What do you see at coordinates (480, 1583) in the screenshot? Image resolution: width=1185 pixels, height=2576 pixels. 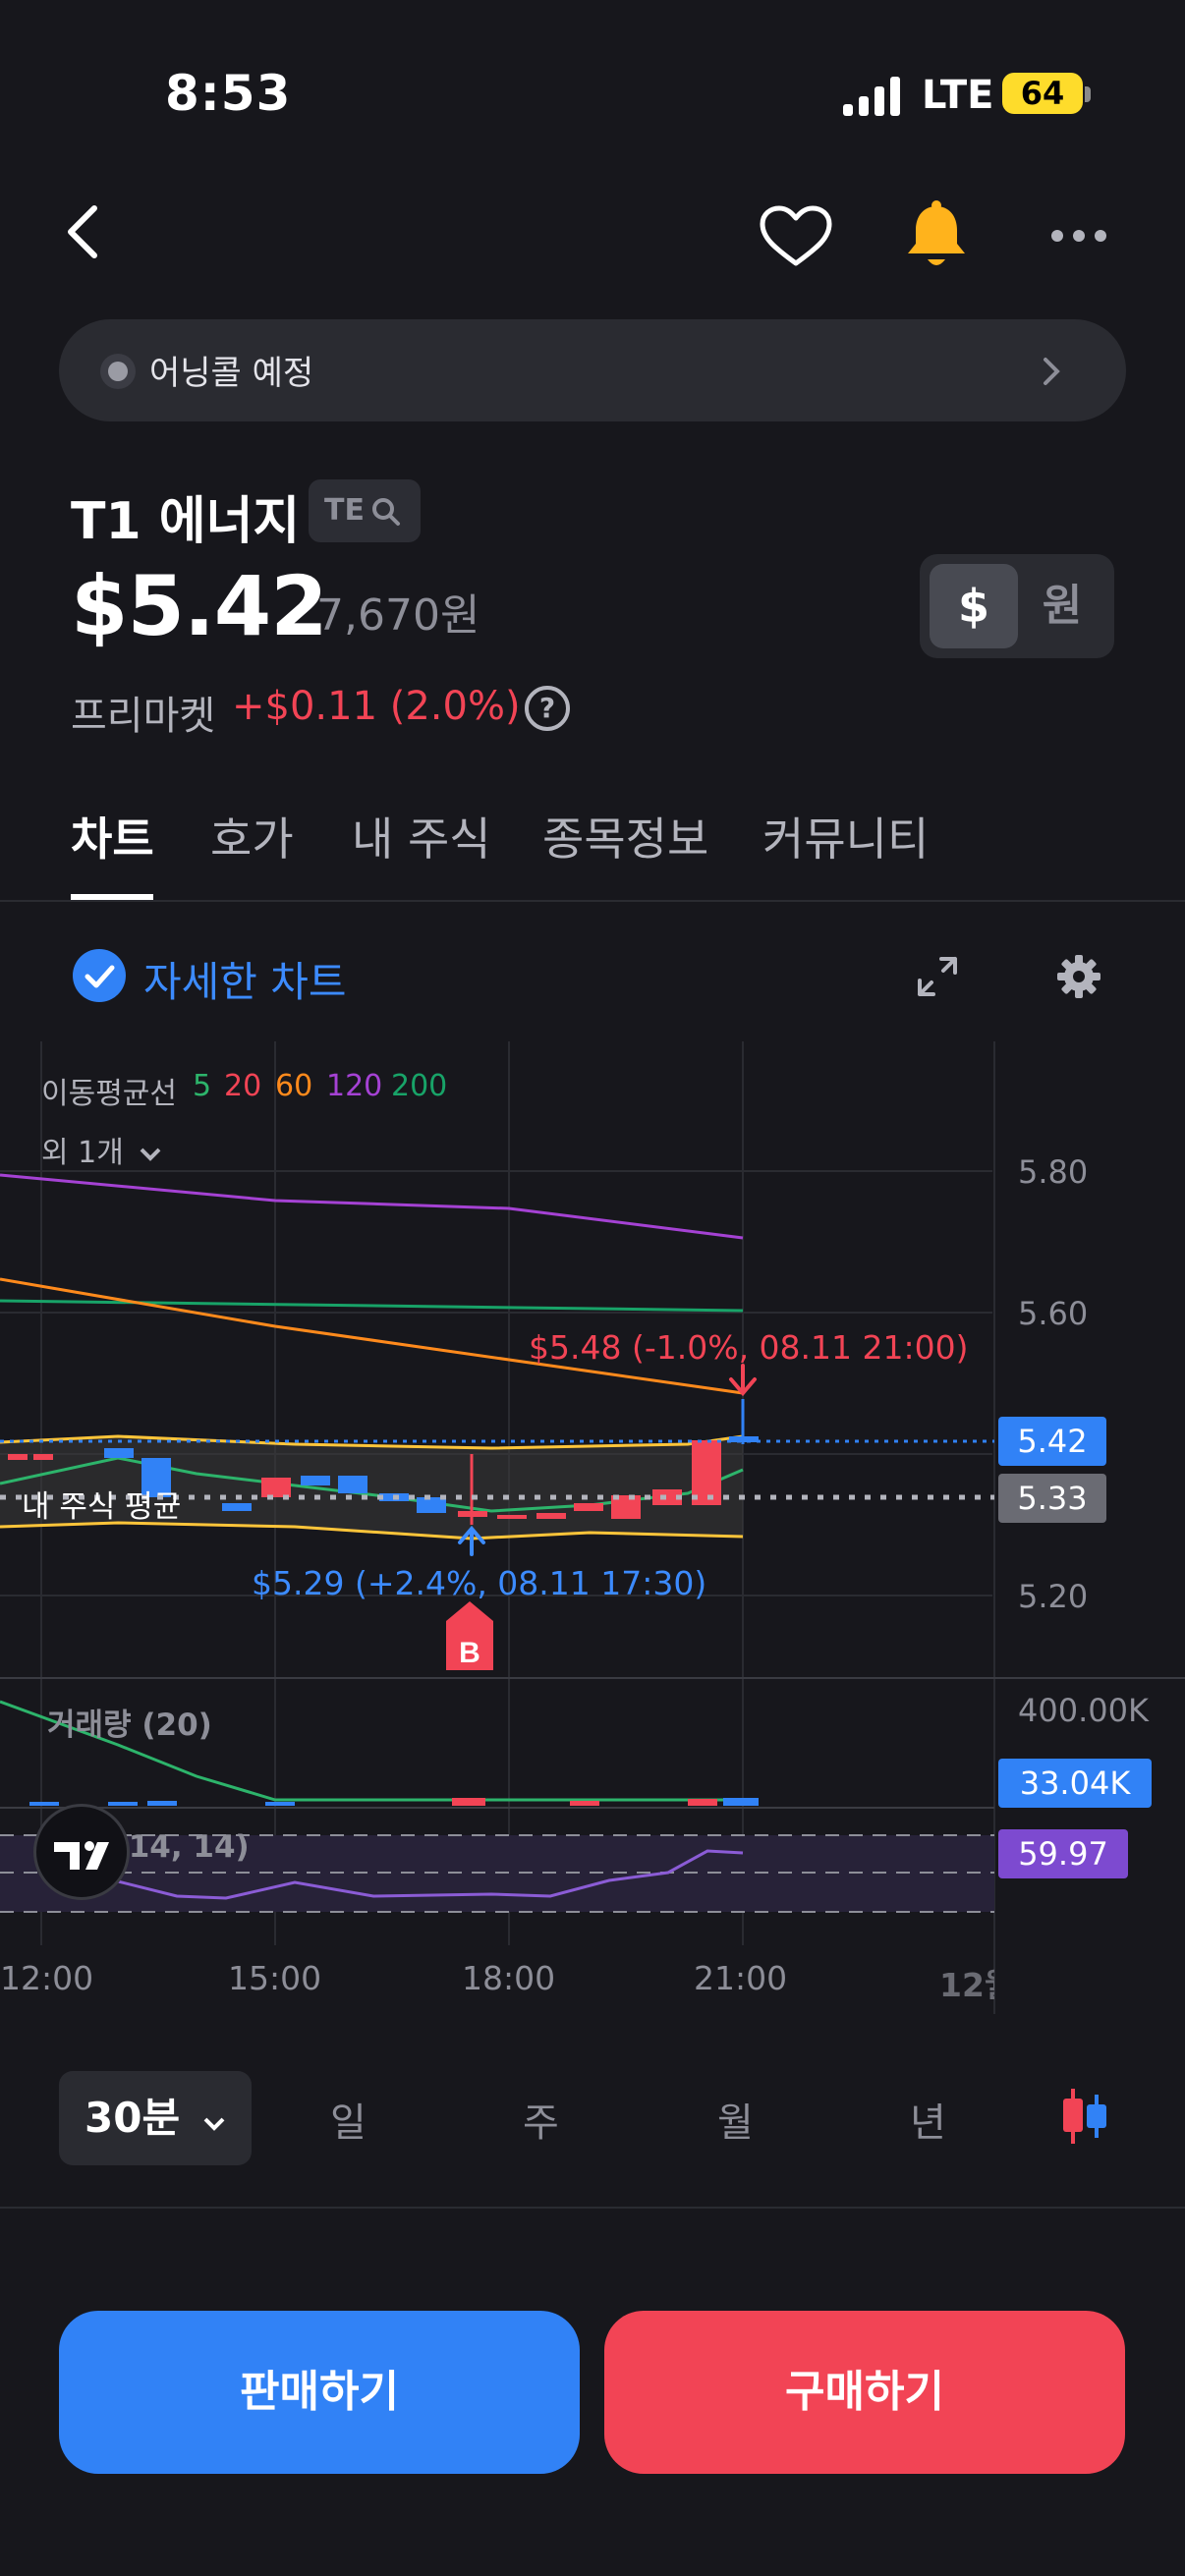 I see `low-annotation: $5.29 (+2.4%, 08.11 17:30)` at bounding box center [480, 1583].